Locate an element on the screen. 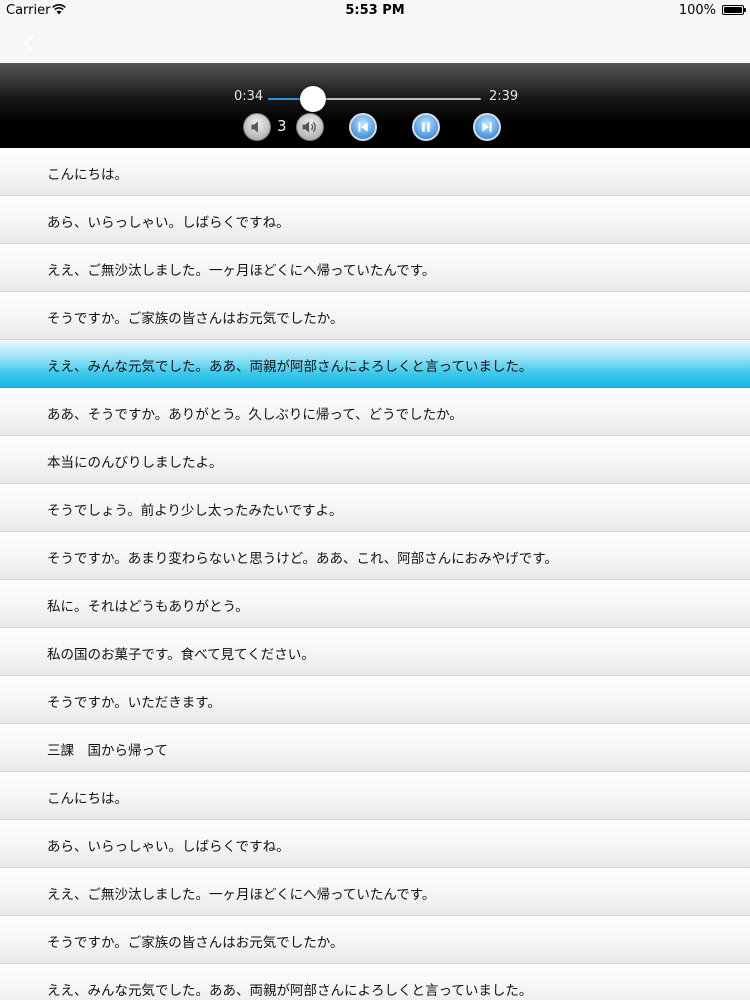 Image resolution: width=750 pixels, height=1000 pixels. transcript-row: ああ、そうですか。ありがとう。久しぶりに帰って、どうでしたか。 is located at coordinates (375, 412).